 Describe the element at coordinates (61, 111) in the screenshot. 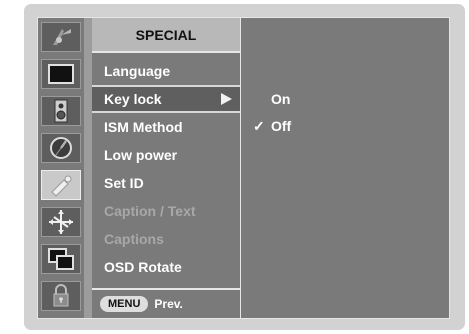

I see `speaker-icon` at that location.